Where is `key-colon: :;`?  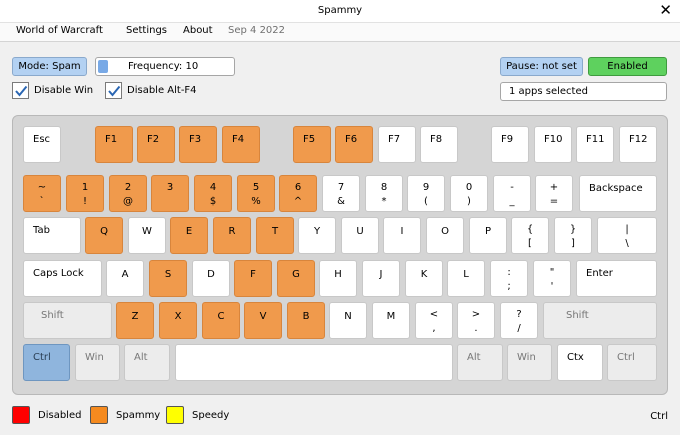 key-colon: :; is located at coordinates (509, 278).